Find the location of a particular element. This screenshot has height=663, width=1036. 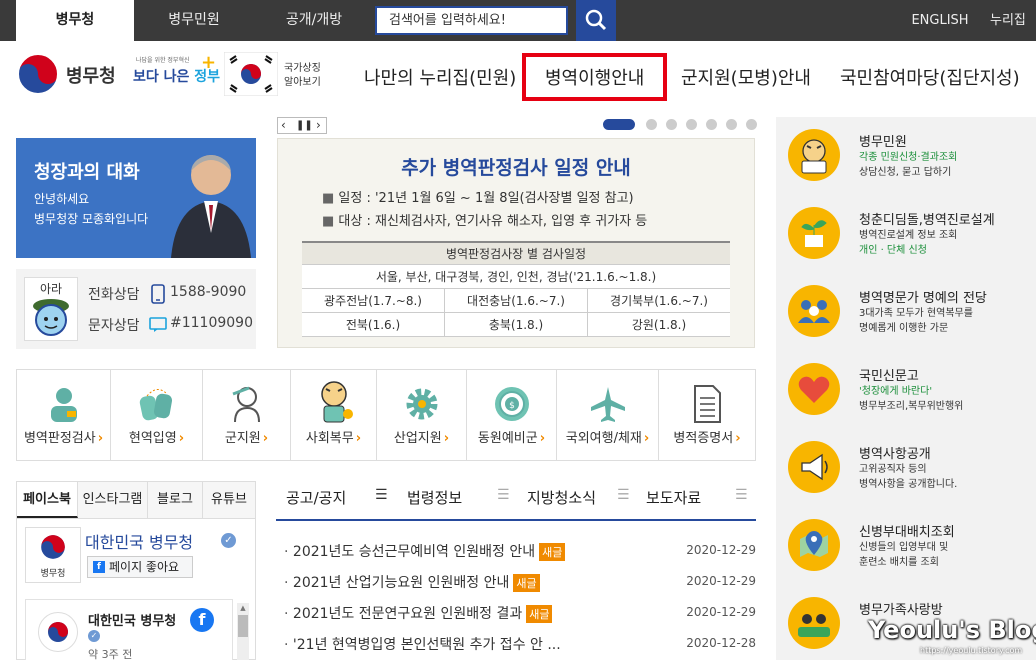

highlight-box is located at coordinates (594, 77).